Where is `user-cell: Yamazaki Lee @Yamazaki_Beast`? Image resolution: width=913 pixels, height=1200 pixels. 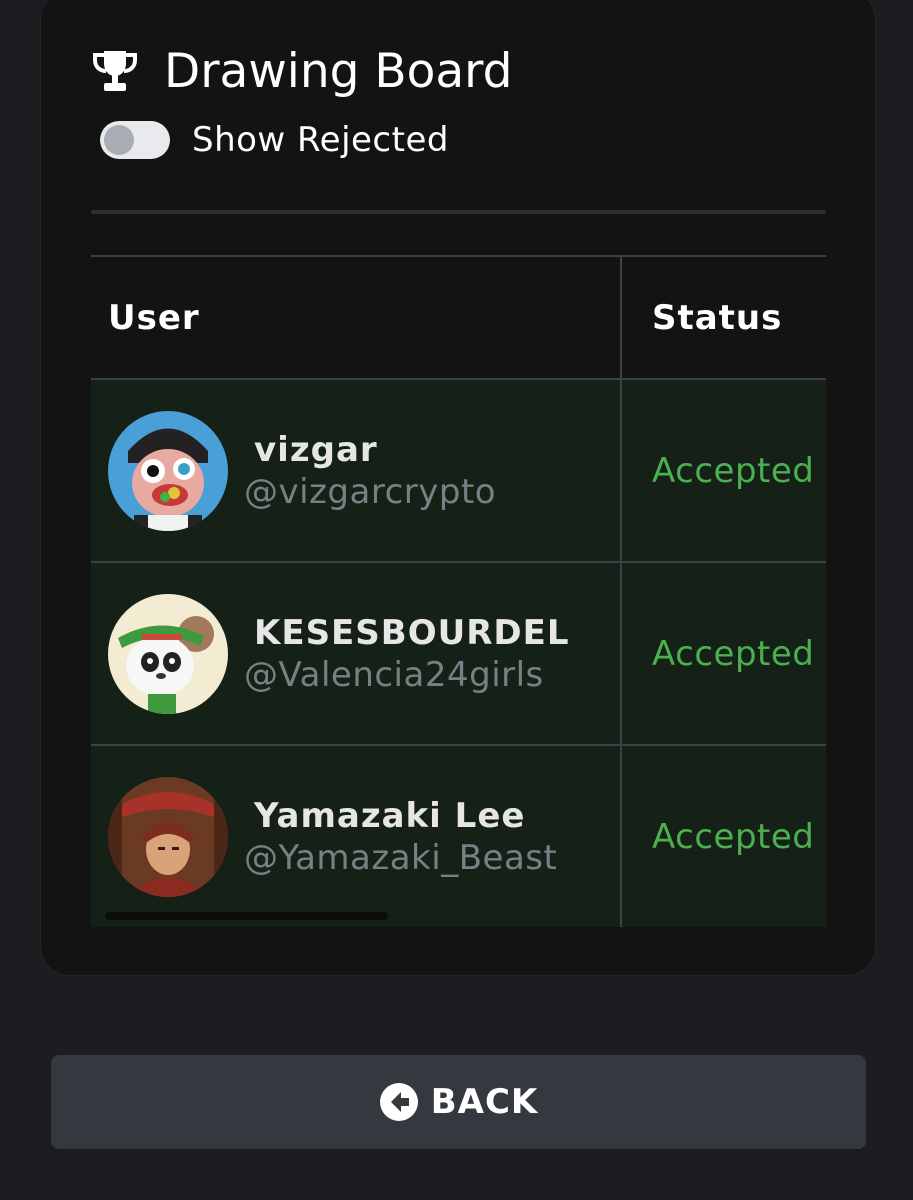 user-cell: Yamazaki Lee @Yamazaki_Beast is located at coordinates (356, 835).